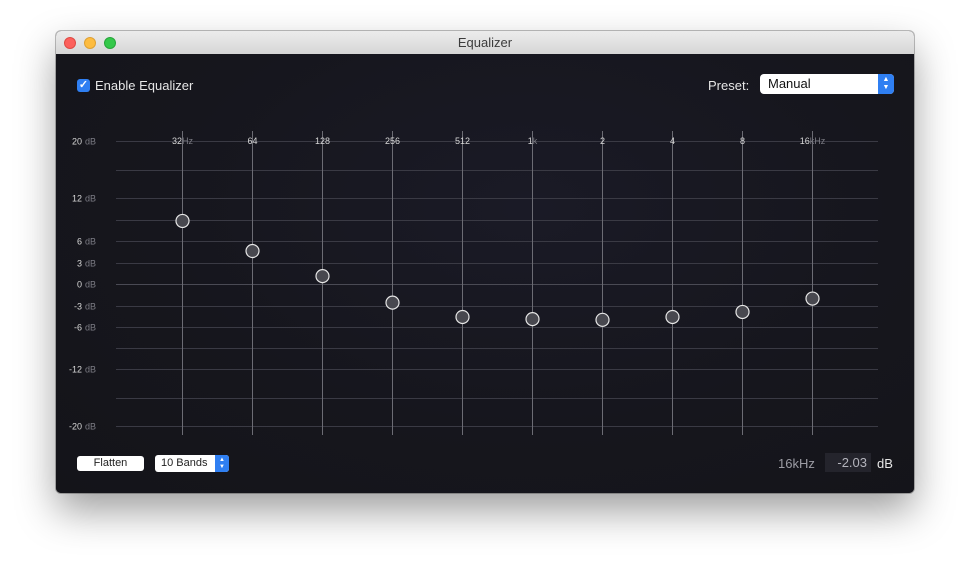 Image resolution: width=970 pixels, height=573 pixels. What do you see at coordinates (535, 141) in the screenshot?
I see `band-frequency-unit: k` at bounding box center [535, 141].